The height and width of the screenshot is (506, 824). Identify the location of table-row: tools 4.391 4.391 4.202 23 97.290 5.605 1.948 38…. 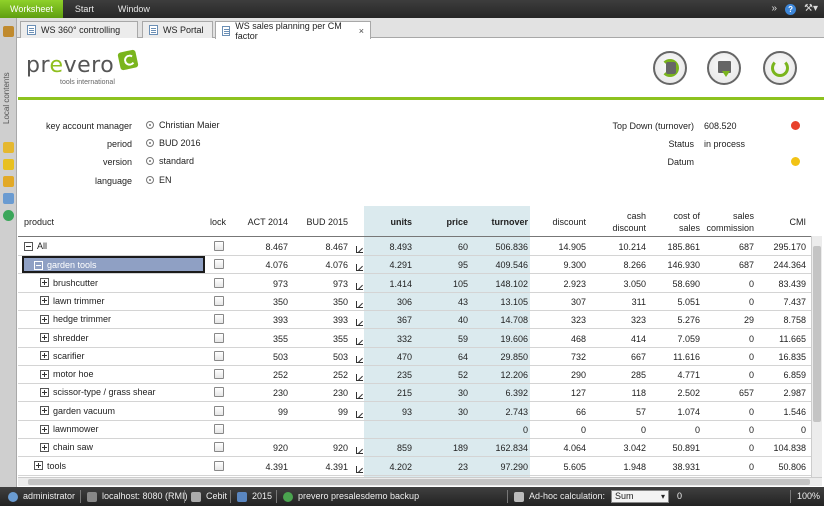
(416, 467).